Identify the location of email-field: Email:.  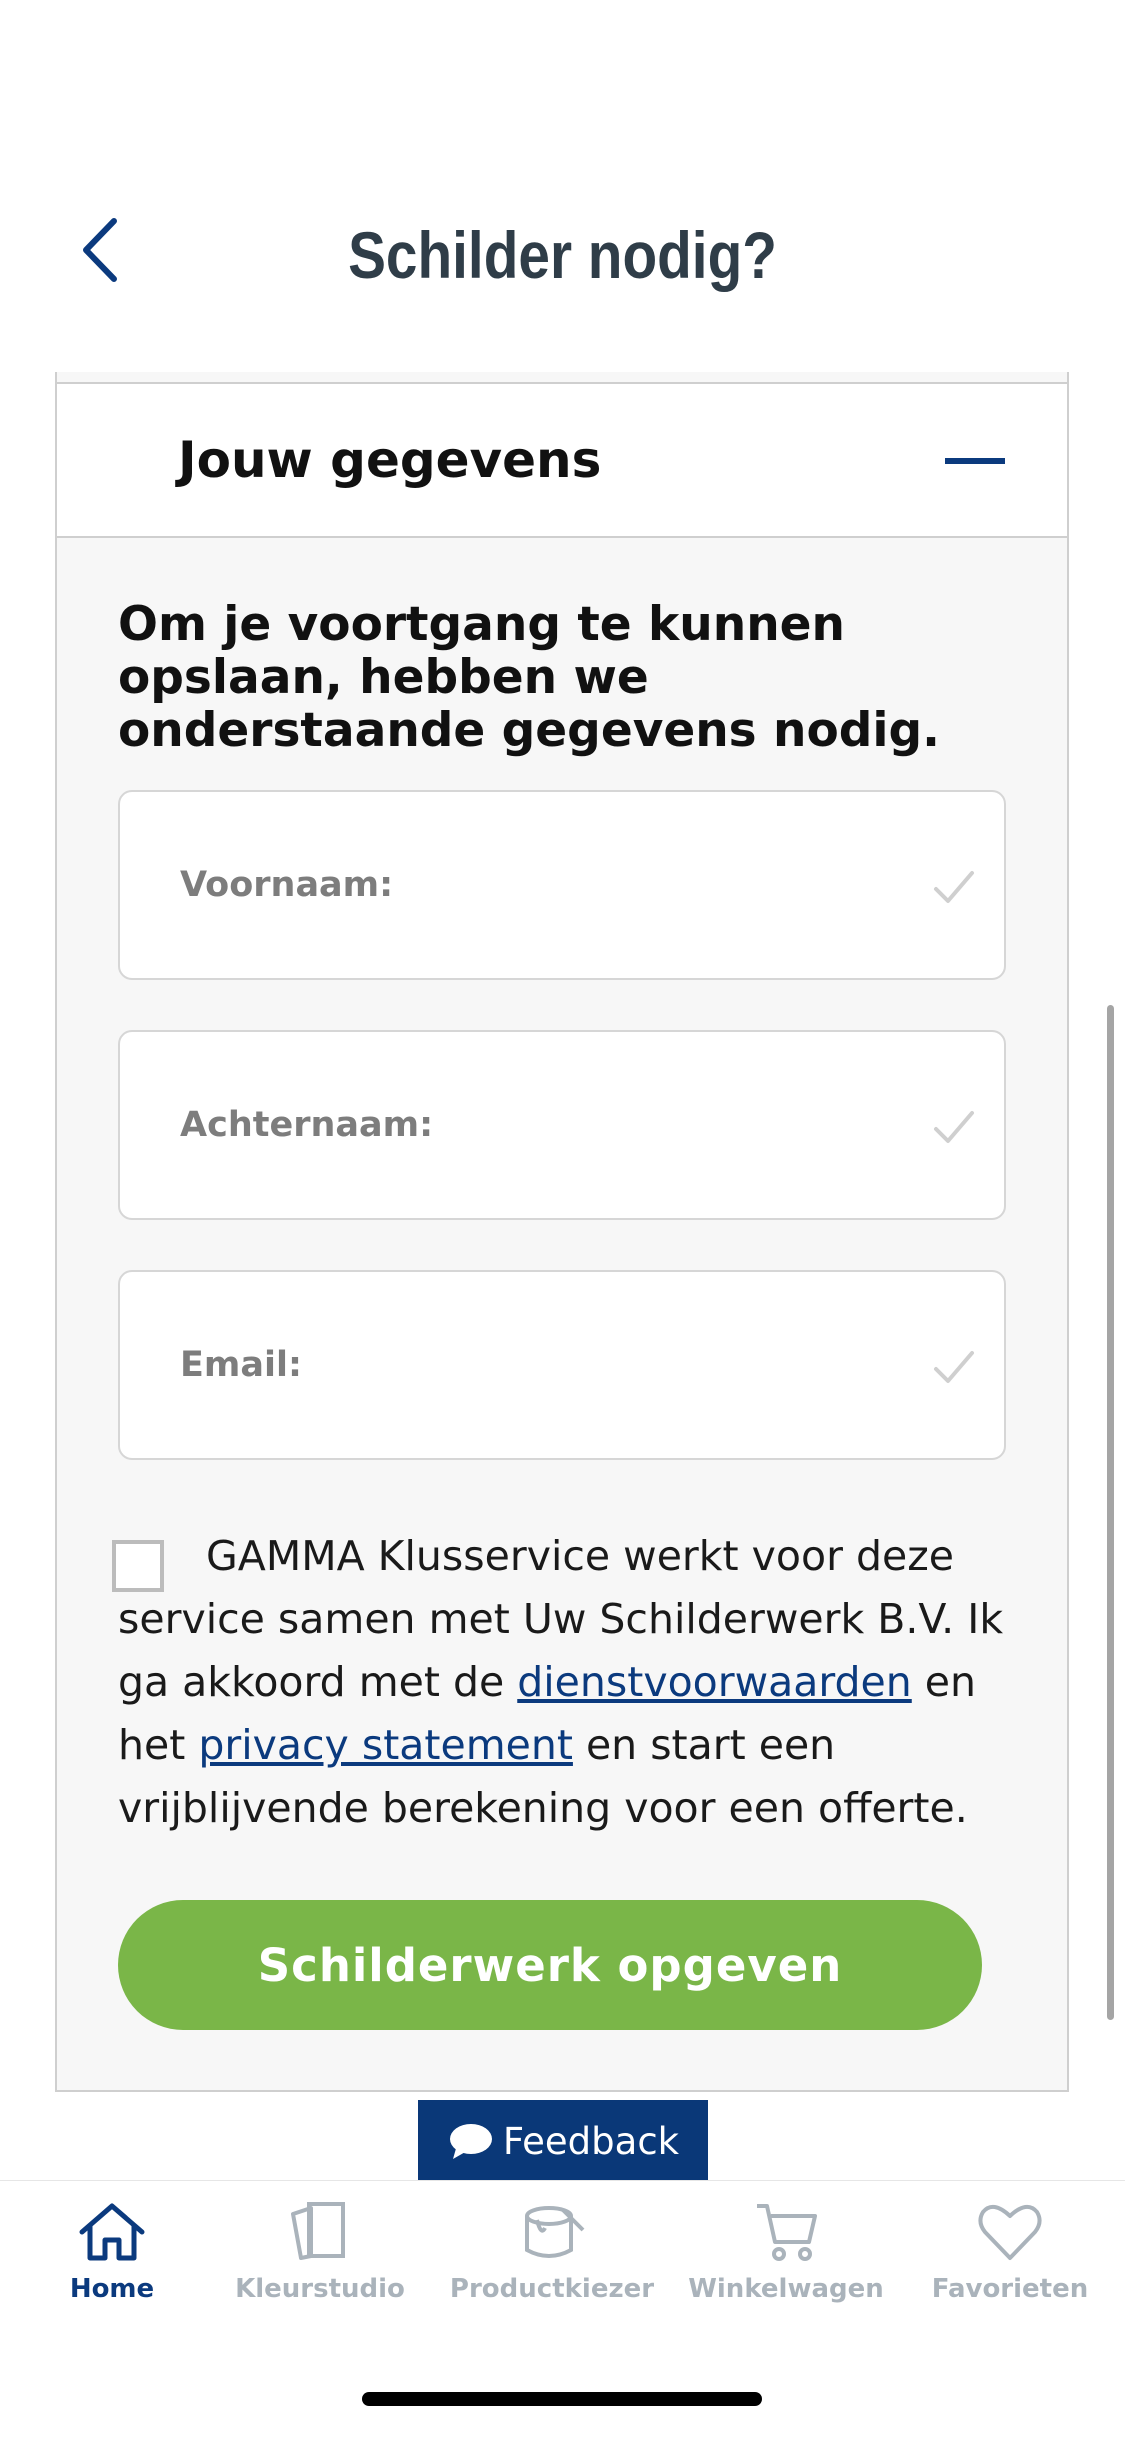
(562, 1365).